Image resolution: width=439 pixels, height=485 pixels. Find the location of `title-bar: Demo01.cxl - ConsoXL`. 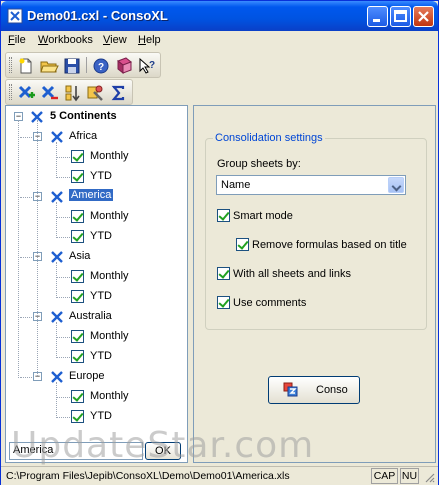

title-bar: Demo01.cxl - ConsoXL is located at coordinates (219, 16).